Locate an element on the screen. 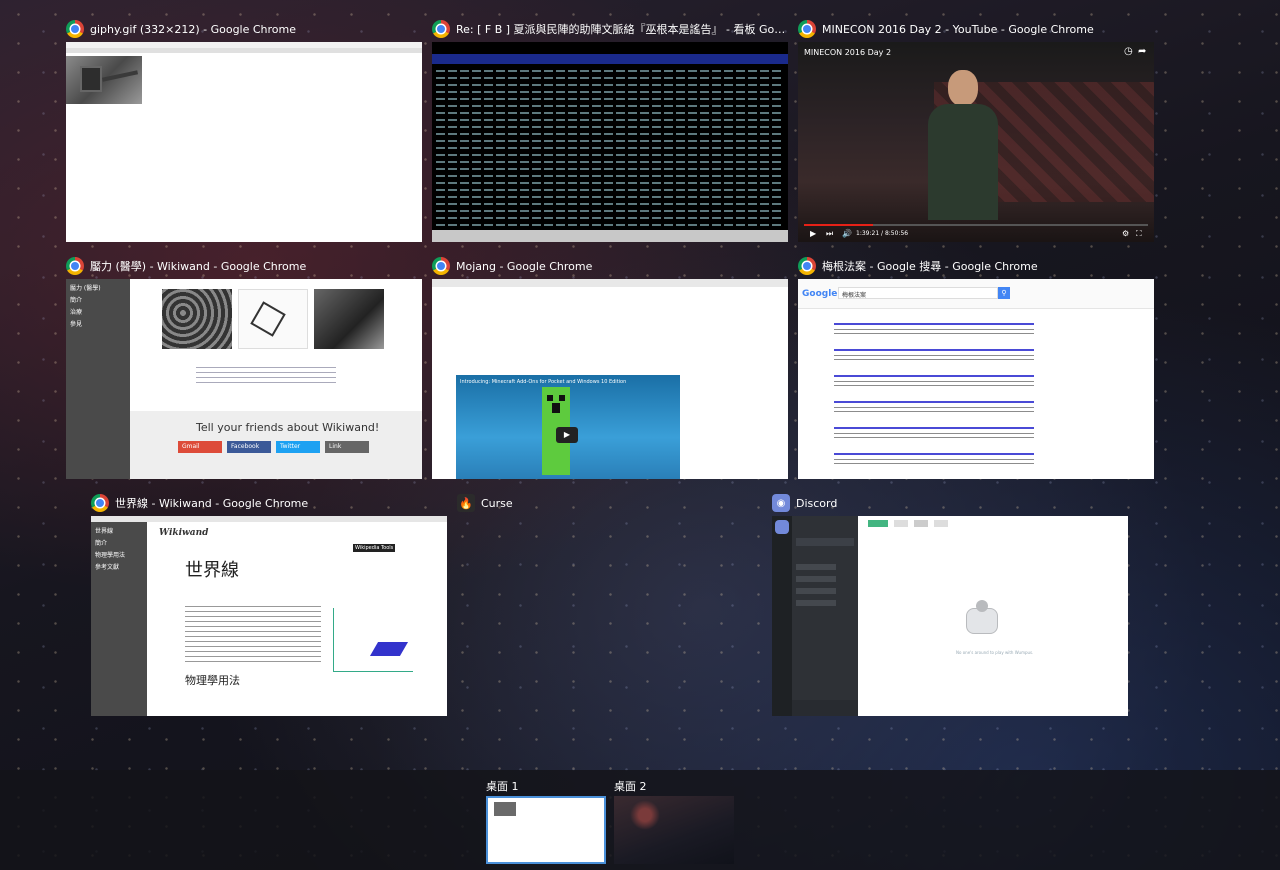 The image size is (1280, 870). search-results is located at coordinates (934, 398).